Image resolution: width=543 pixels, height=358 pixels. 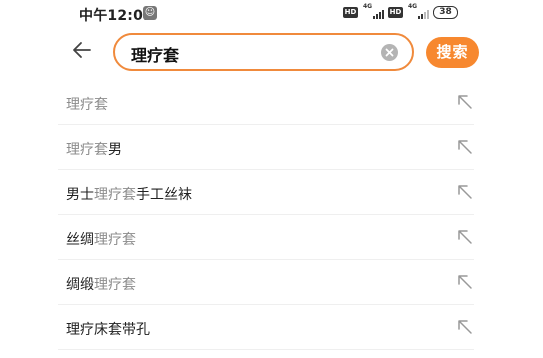 What do you see at coordinates (101, 240) in the screenshot?
I see `suggestion-text: 丝绸理疗套` at bounding box center [101, 240].